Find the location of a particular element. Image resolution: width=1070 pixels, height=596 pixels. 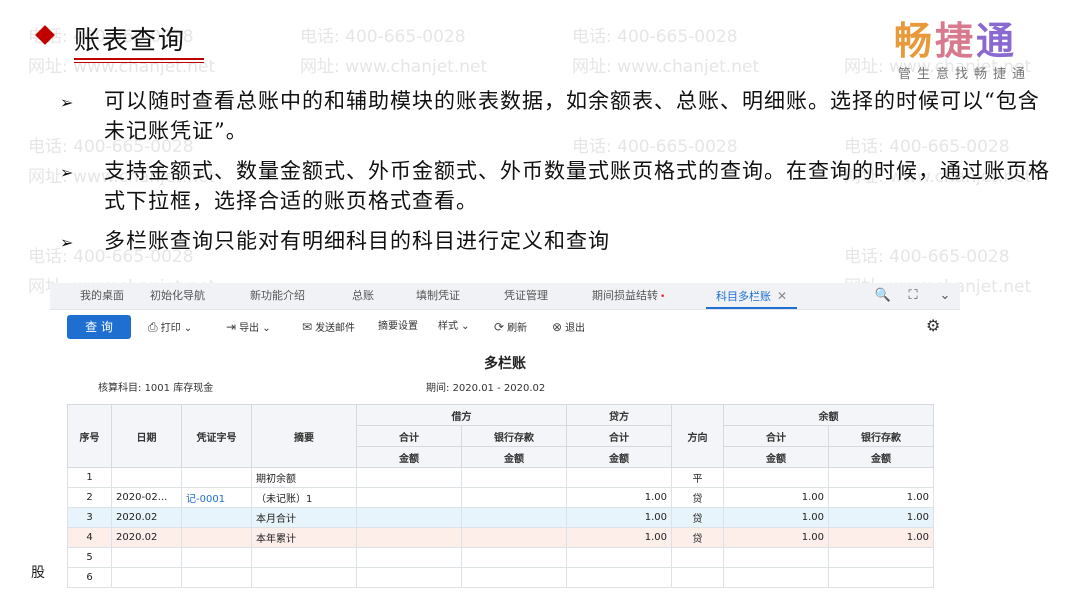

table-row: 4 2020.02 本年累计 1.00 贷 1.00 1.00 is located at coordinates (500, 537).